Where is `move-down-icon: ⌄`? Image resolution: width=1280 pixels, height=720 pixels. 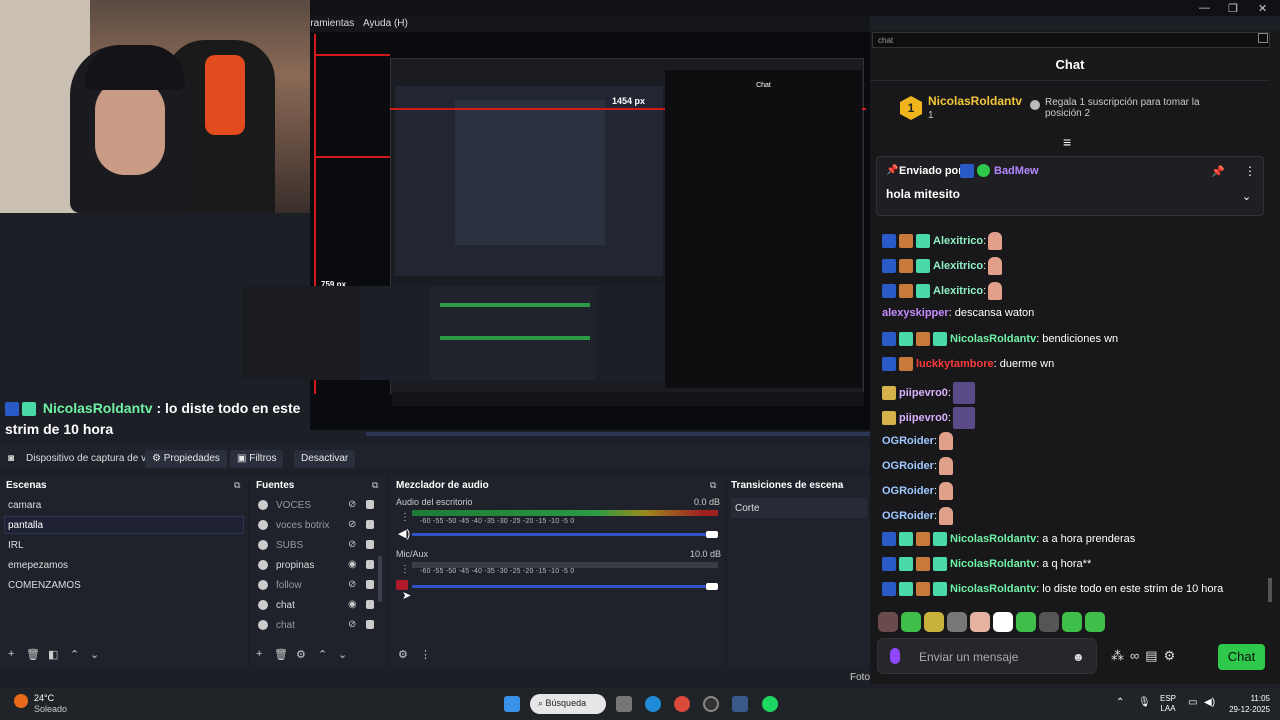 move-down-icon: ⌄ is located at coordinates (94, 654).